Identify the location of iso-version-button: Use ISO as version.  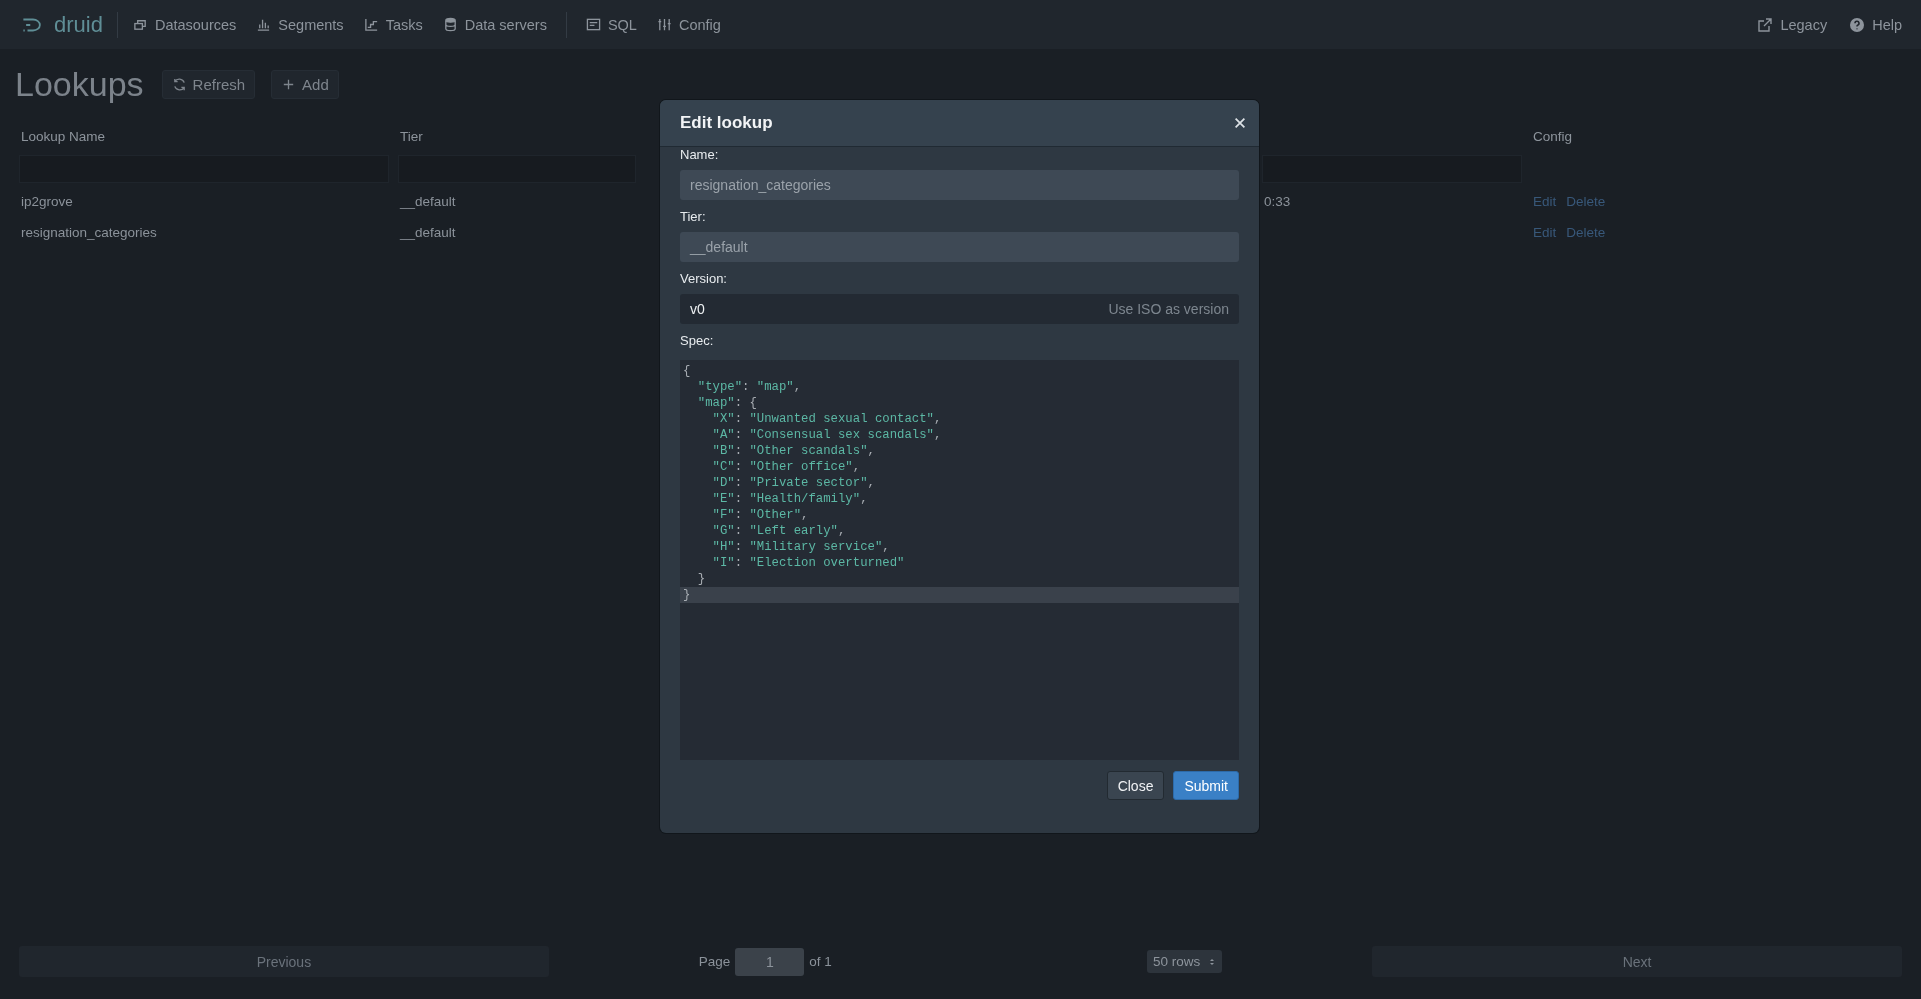
(1168, 309).